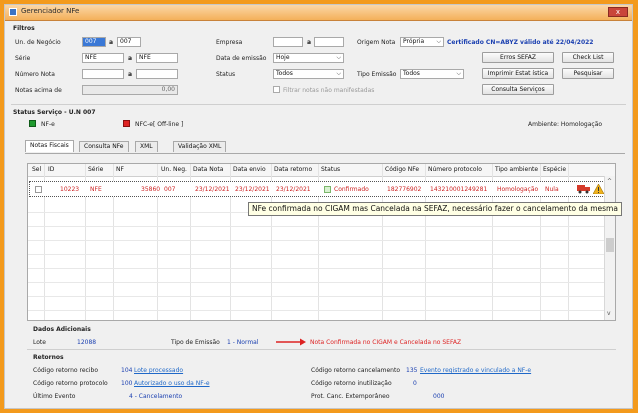  I want to click on protocolo-link: Autorizado o uso da NF-e, so click(172, 383).